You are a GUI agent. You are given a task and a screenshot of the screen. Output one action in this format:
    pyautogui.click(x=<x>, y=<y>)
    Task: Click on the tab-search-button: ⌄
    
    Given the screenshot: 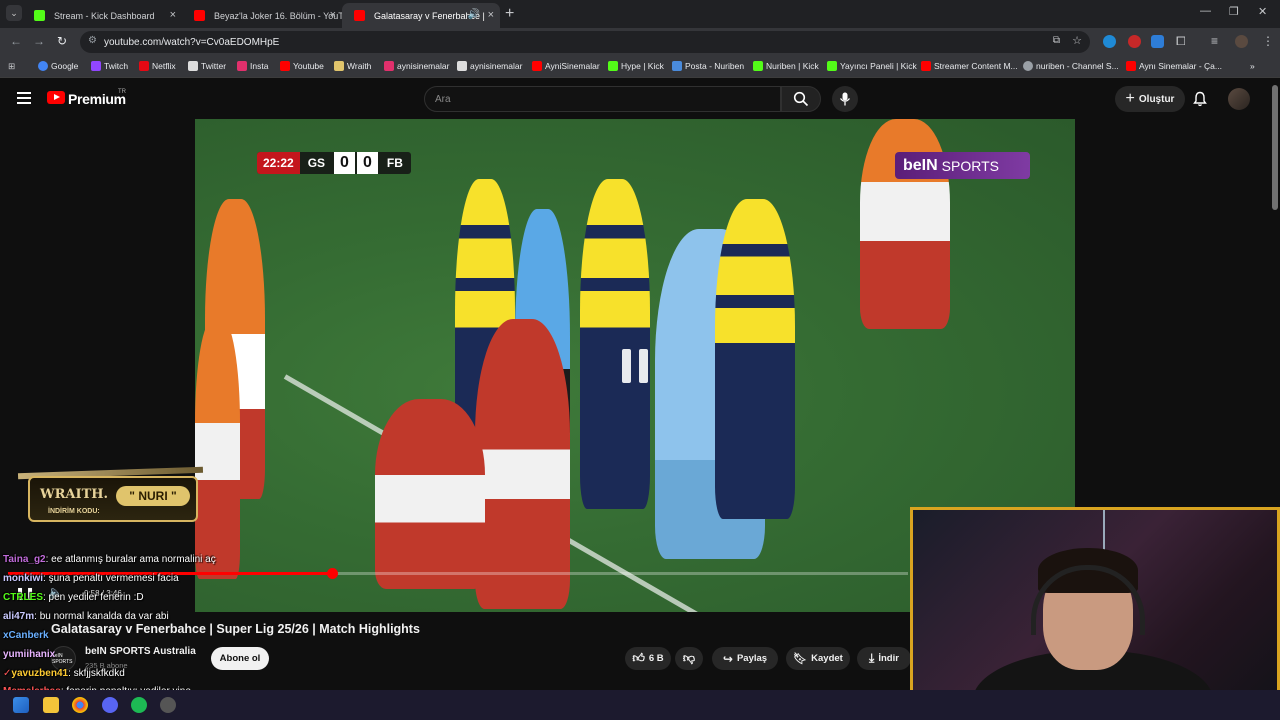 What is the action you would take?
    pyautogui.click(x=14, y=13)
    